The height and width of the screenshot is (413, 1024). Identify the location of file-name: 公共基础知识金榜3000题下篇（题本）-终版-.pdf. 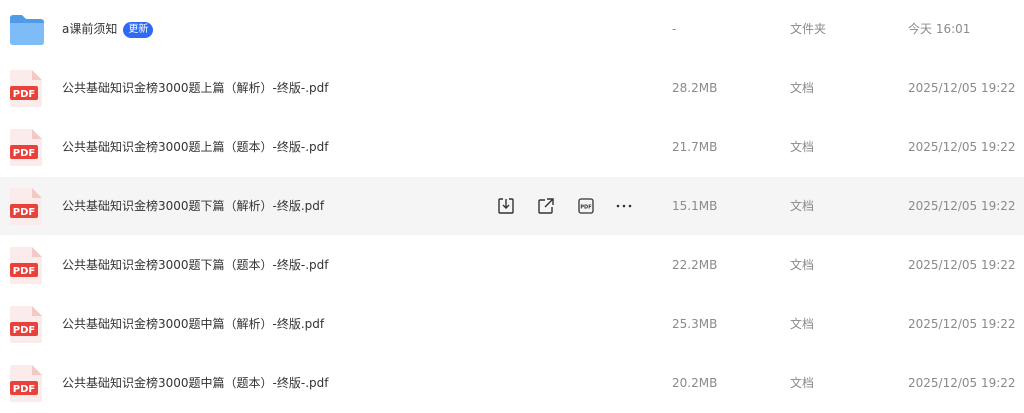
(195, 265).